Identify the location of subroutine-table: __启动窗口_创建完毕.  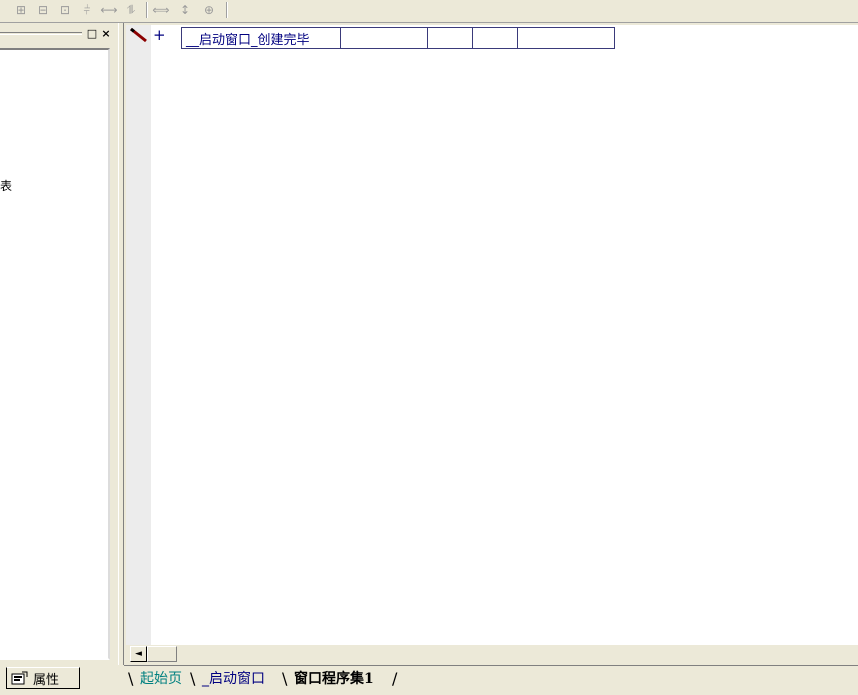
(398, 38).